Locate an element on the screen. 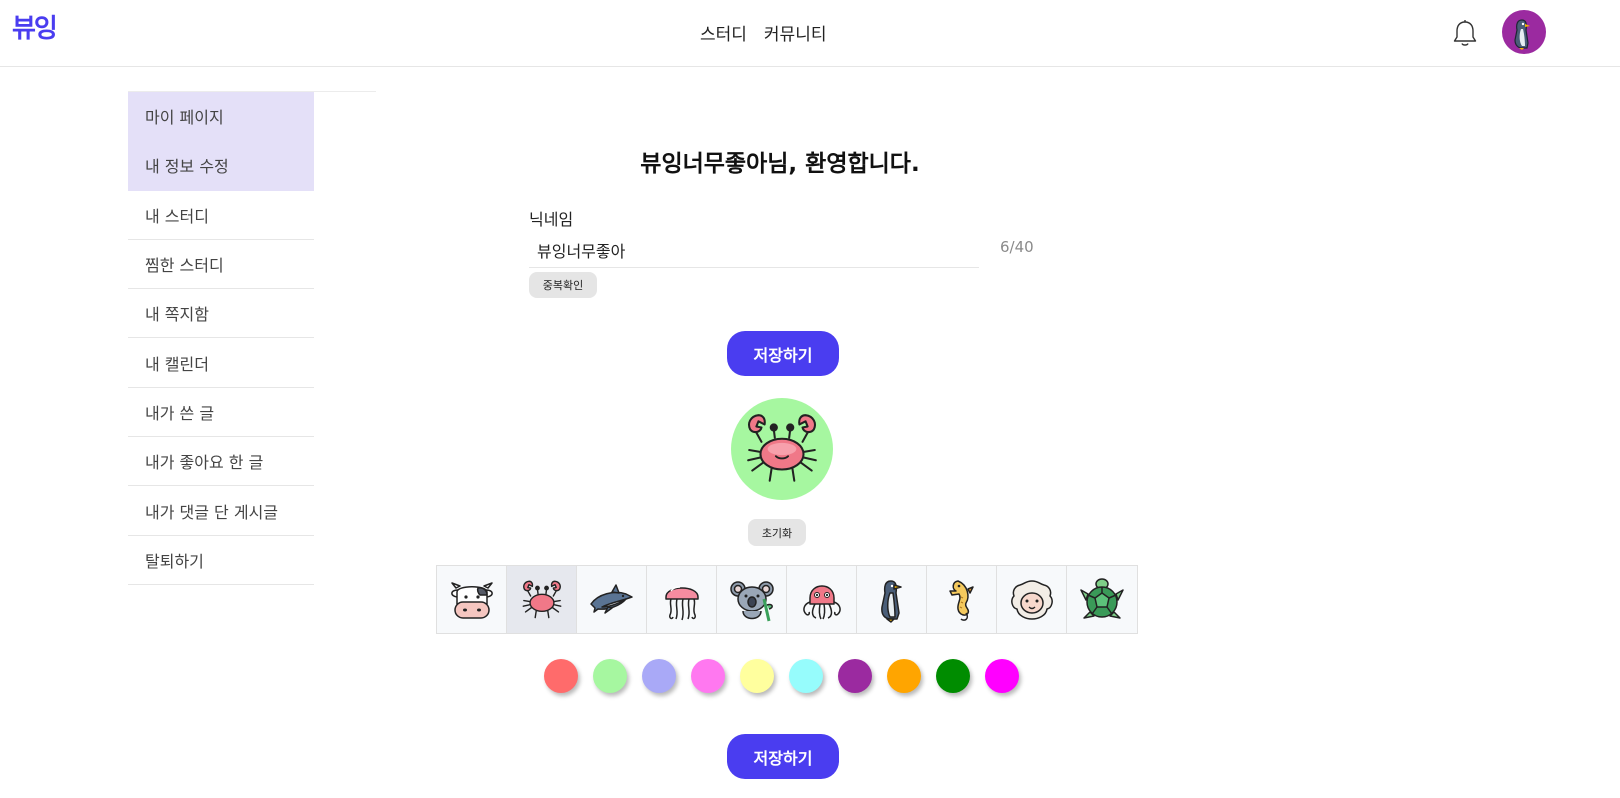  octopus-icon is located at coordinates (821, 601).